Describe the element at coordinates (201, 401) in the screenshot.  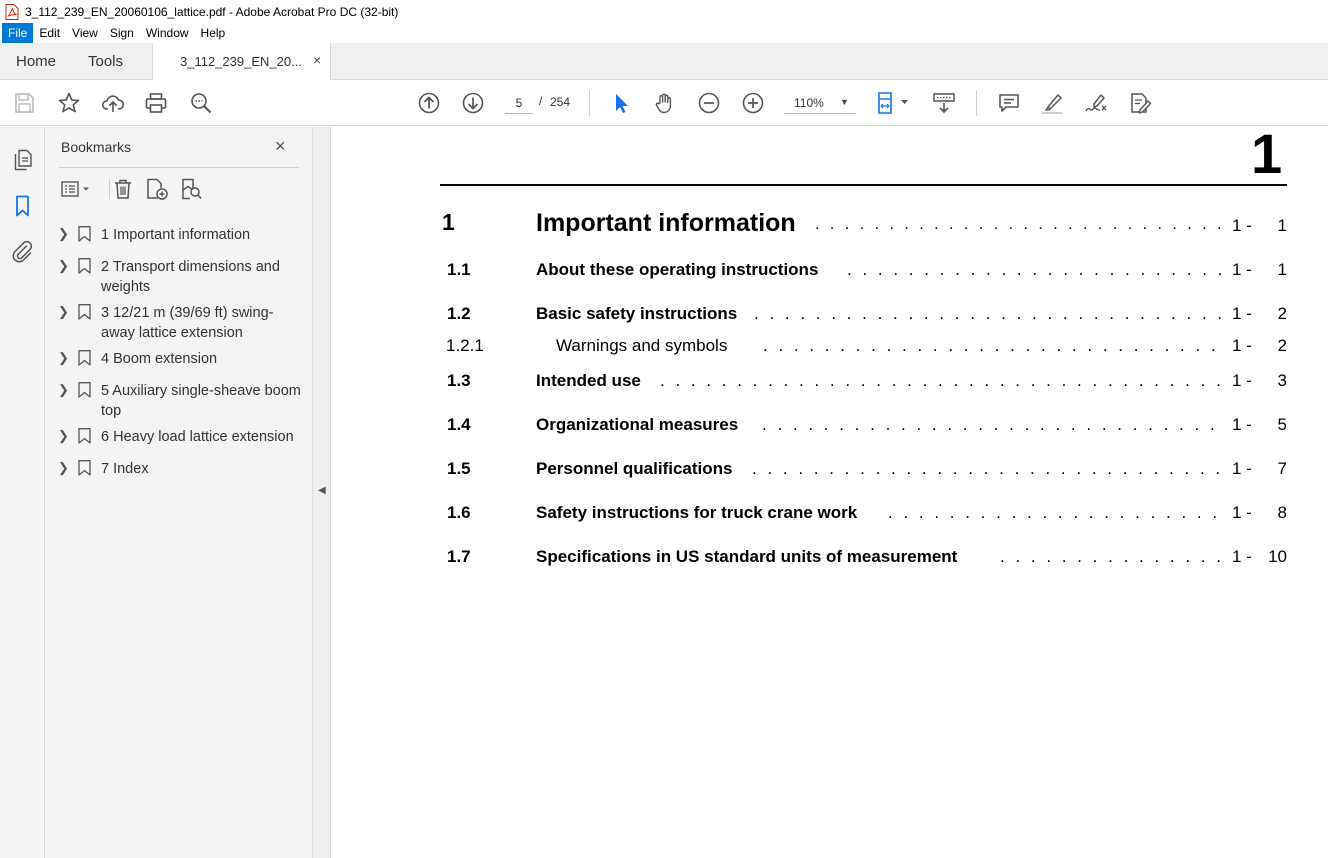
I see `bookmark-label: 5 Auxiliary single-sheave boom top` at that location.